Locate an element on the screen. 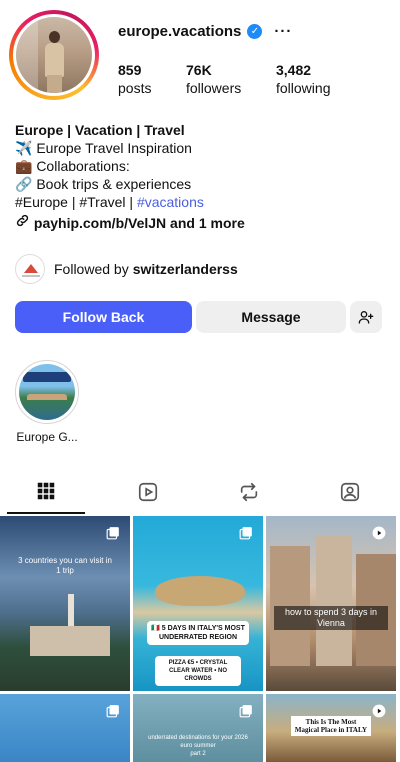 This screenshot has width=400, height=762. bio-link: payhip.com/b/VelJN and 1 more is located at coordinates (200, 222).